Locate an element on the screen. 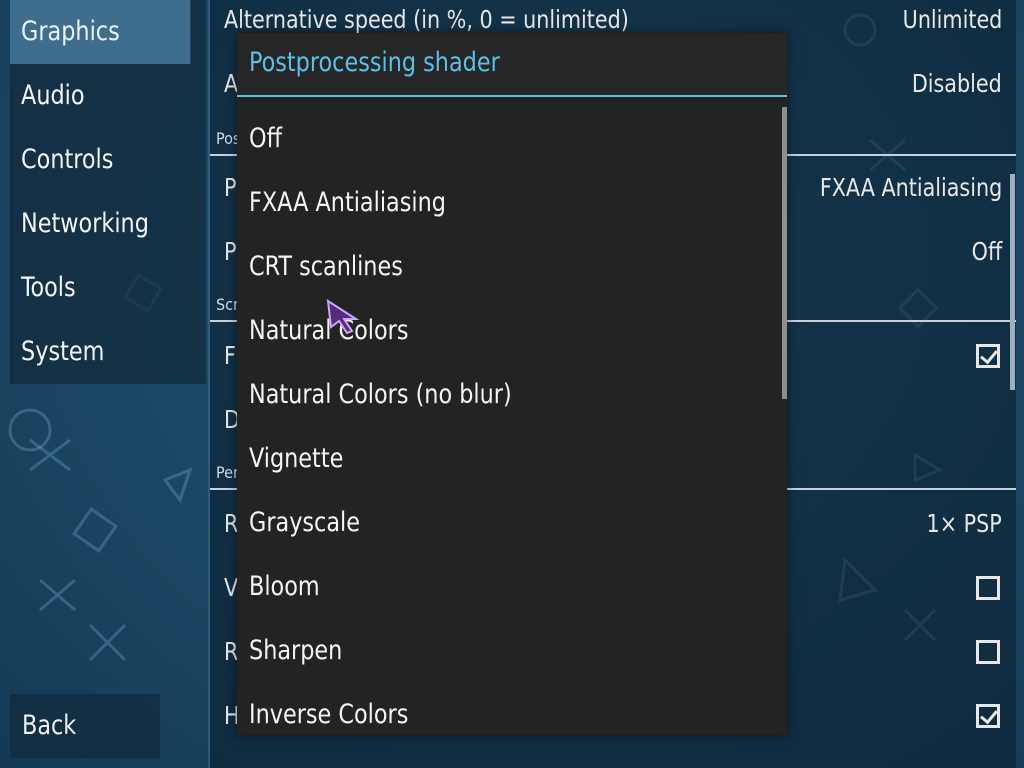 The width and height of the screenshot is (1024, 768). setting-value: Unlimited is located at coordinates (952, 19).